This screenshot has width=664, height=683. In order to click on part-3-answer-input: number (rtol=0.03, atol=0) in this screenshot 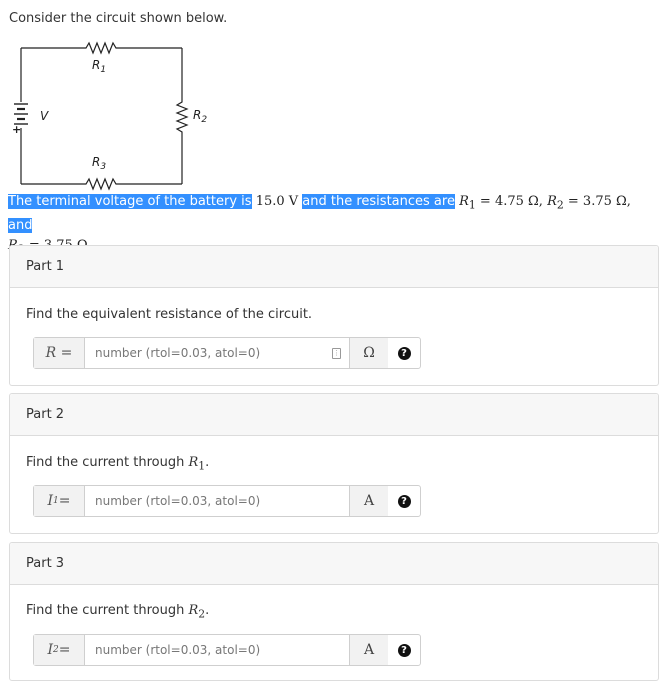, I will do `click(217, 650)`.